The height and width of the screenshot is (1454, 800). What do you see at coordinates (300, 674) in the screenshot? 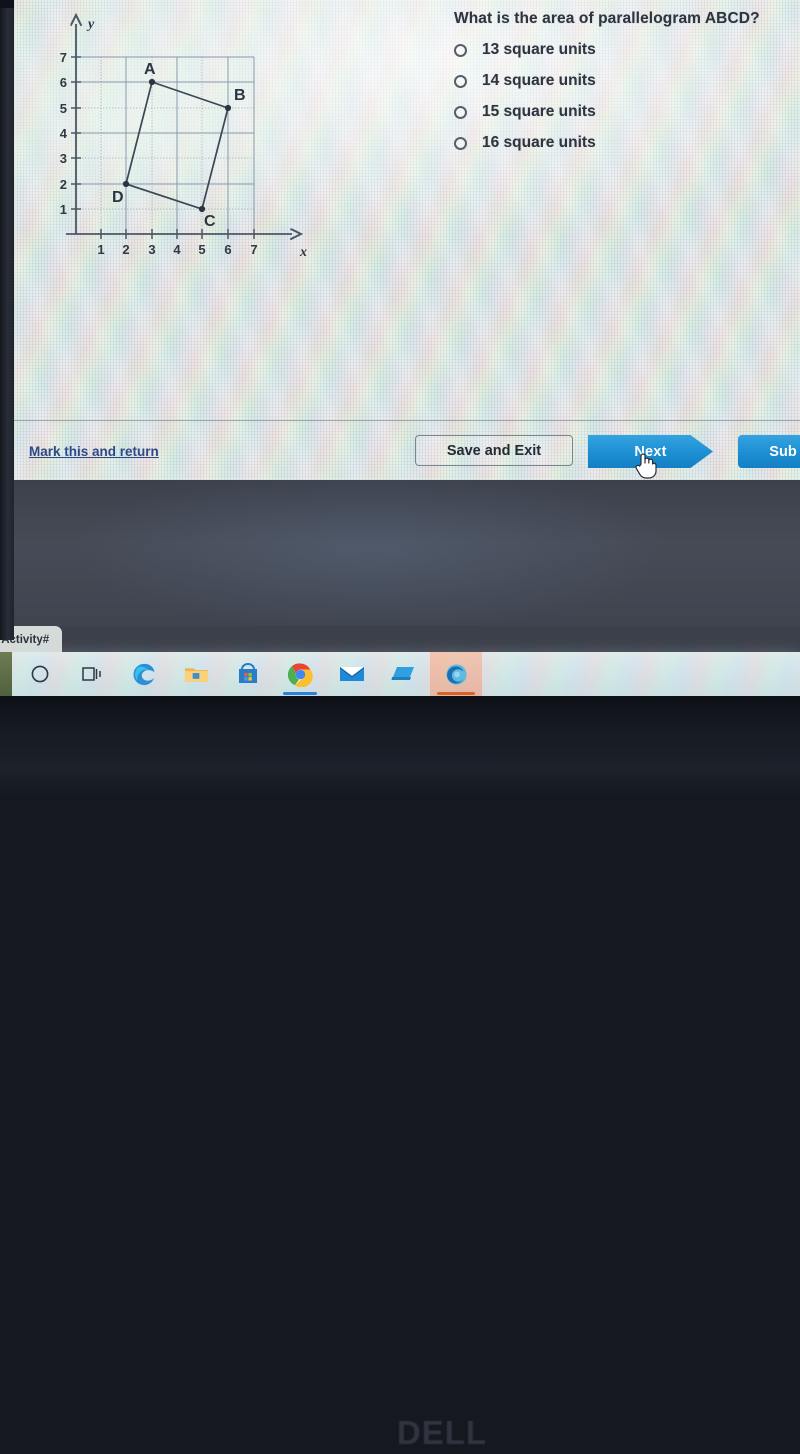
I see `chrome-icon` at bounding box center [300, 674].